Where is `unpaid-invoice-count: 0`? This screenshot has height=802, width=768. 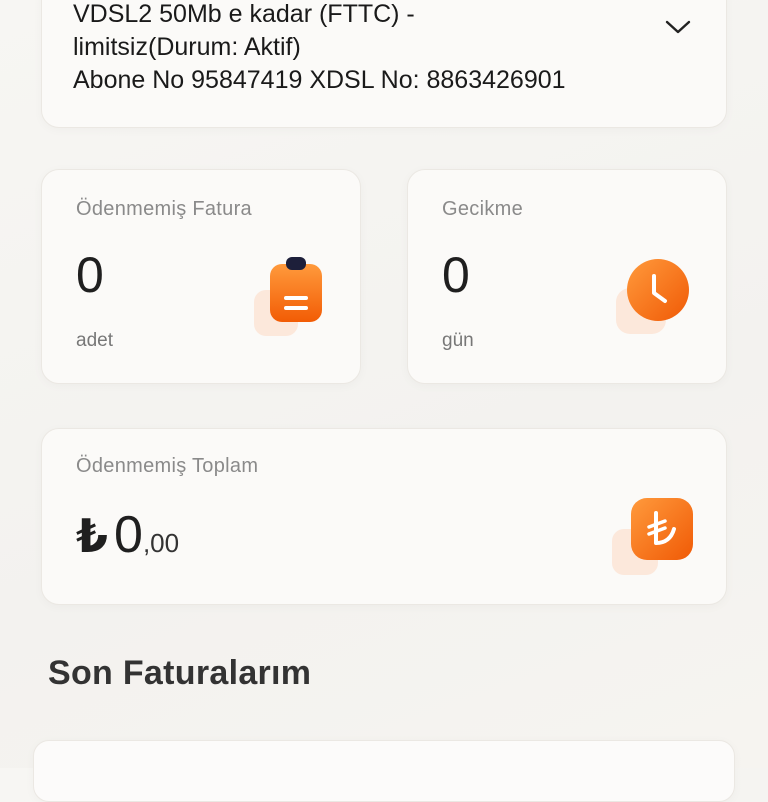
unpaid-invoice-count: 0 is located at coordinates (90, 275).